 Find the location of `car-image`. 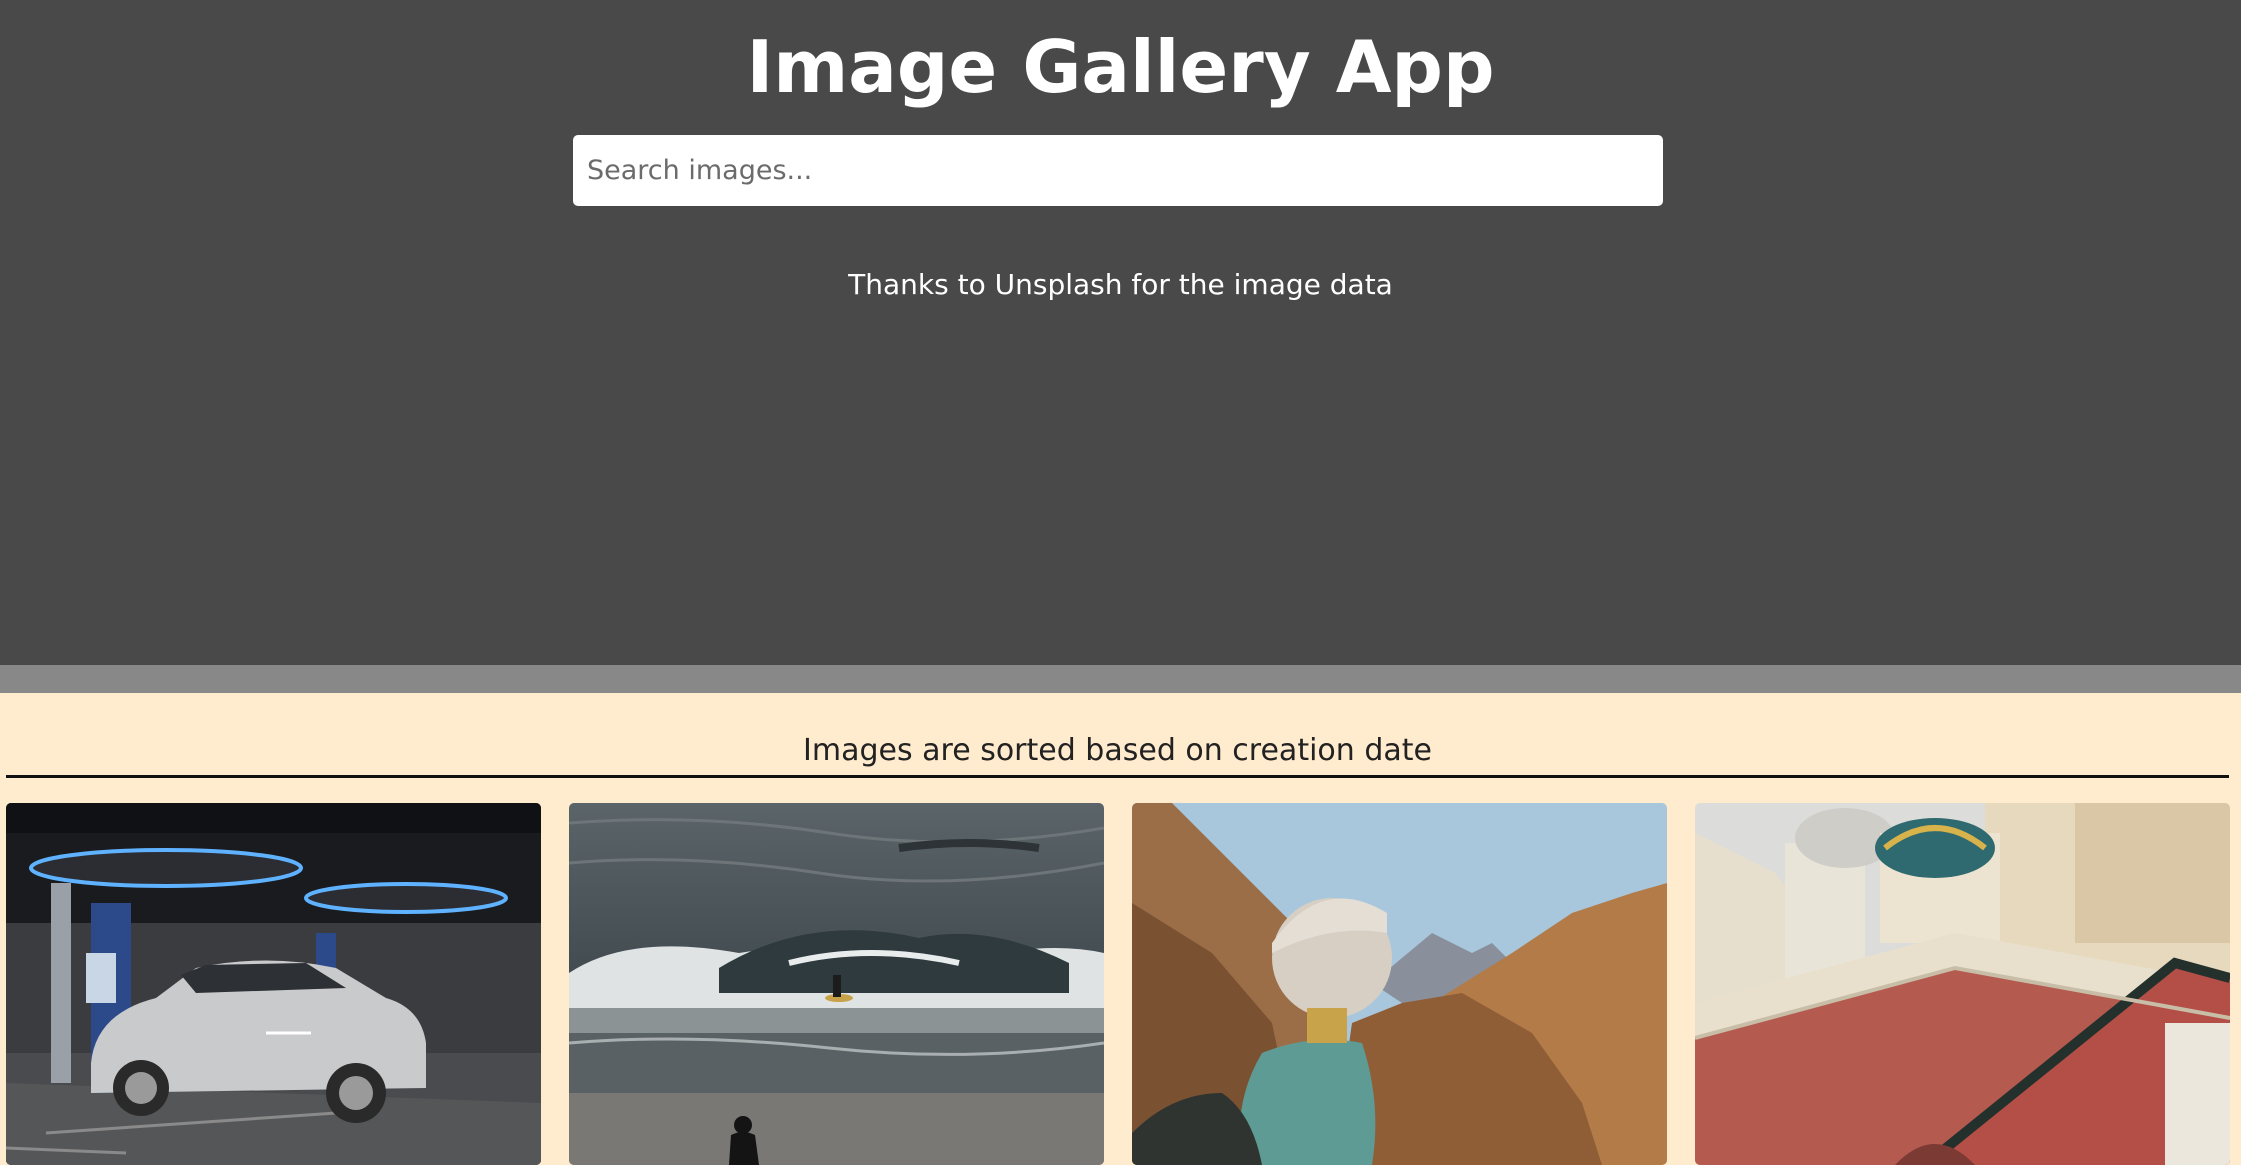

car-image is located at coordinates (273, 984).